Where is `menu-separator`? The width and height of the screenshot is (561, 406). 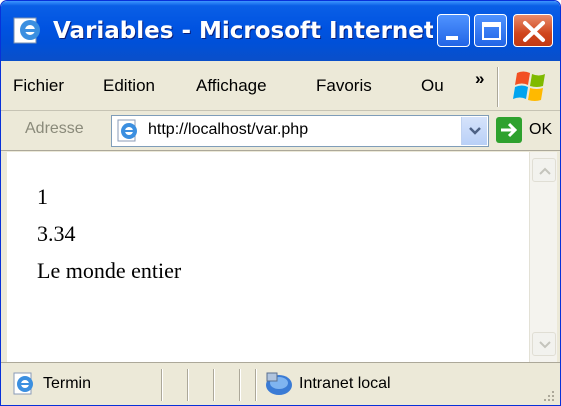
menu-separator is located at coordinates (498, 87).